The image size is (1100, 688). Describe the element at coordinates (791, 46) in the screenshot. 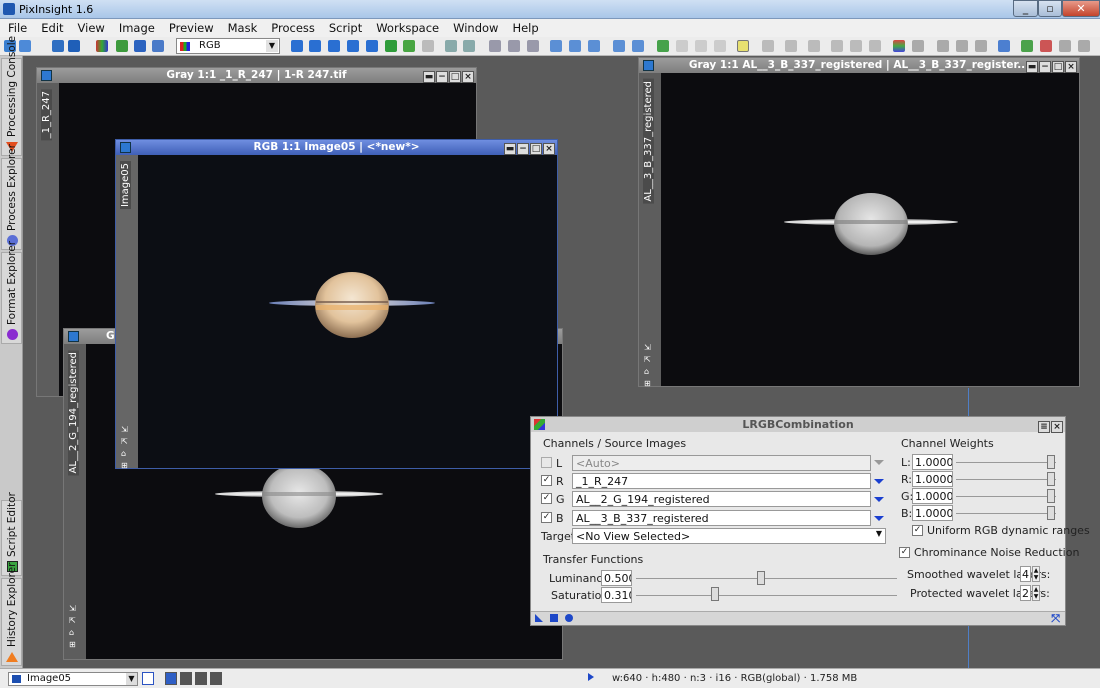

I see `redo-icon` at that location.